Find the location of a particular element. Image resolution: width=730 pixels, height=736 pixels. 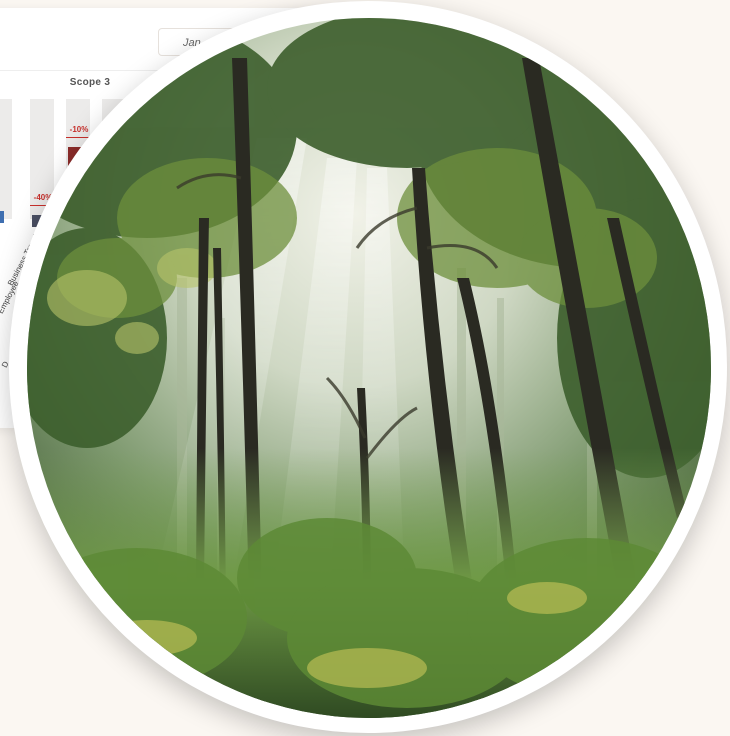

bar-blue is located at coordinates (2, 217).